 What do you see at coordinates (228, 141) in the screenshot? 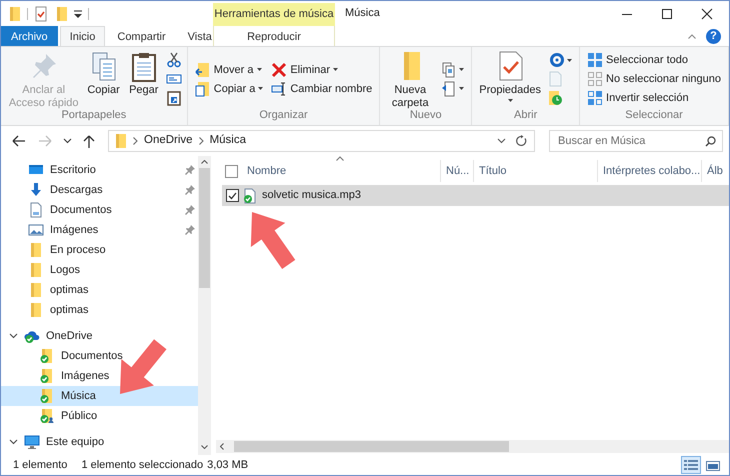
I see `breadcrumb-link: Música` at bounding box center [228, 141].